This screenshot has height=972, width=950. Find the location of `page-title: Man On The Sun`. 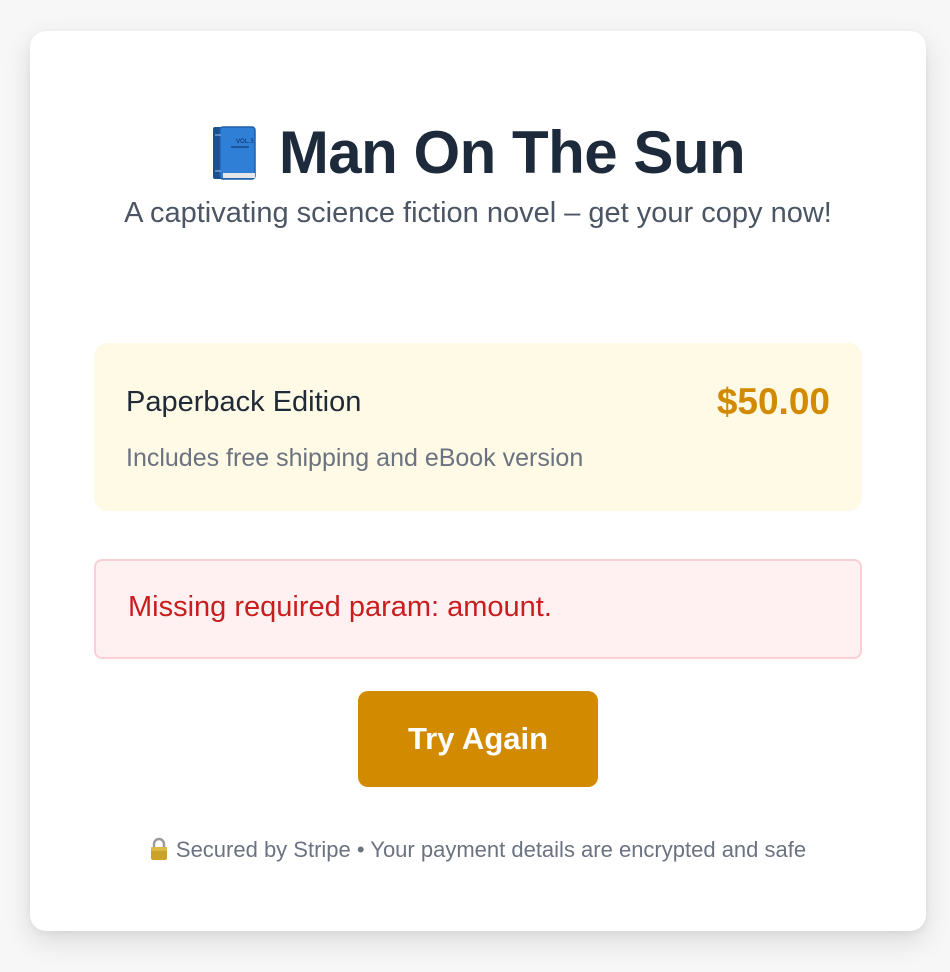

page-title: Man On The Sun is located at coordinates (512, 152).